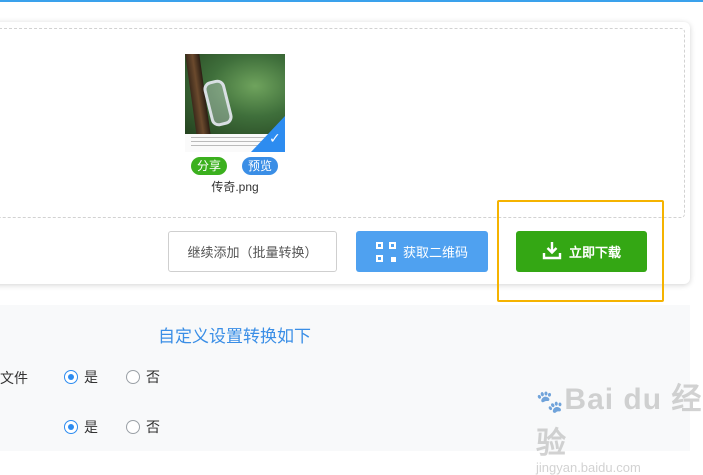  What do you see at coordinates (260, 166) in the screenshot?
I see `preview-button: 预览` at bounding box center [260, 166].